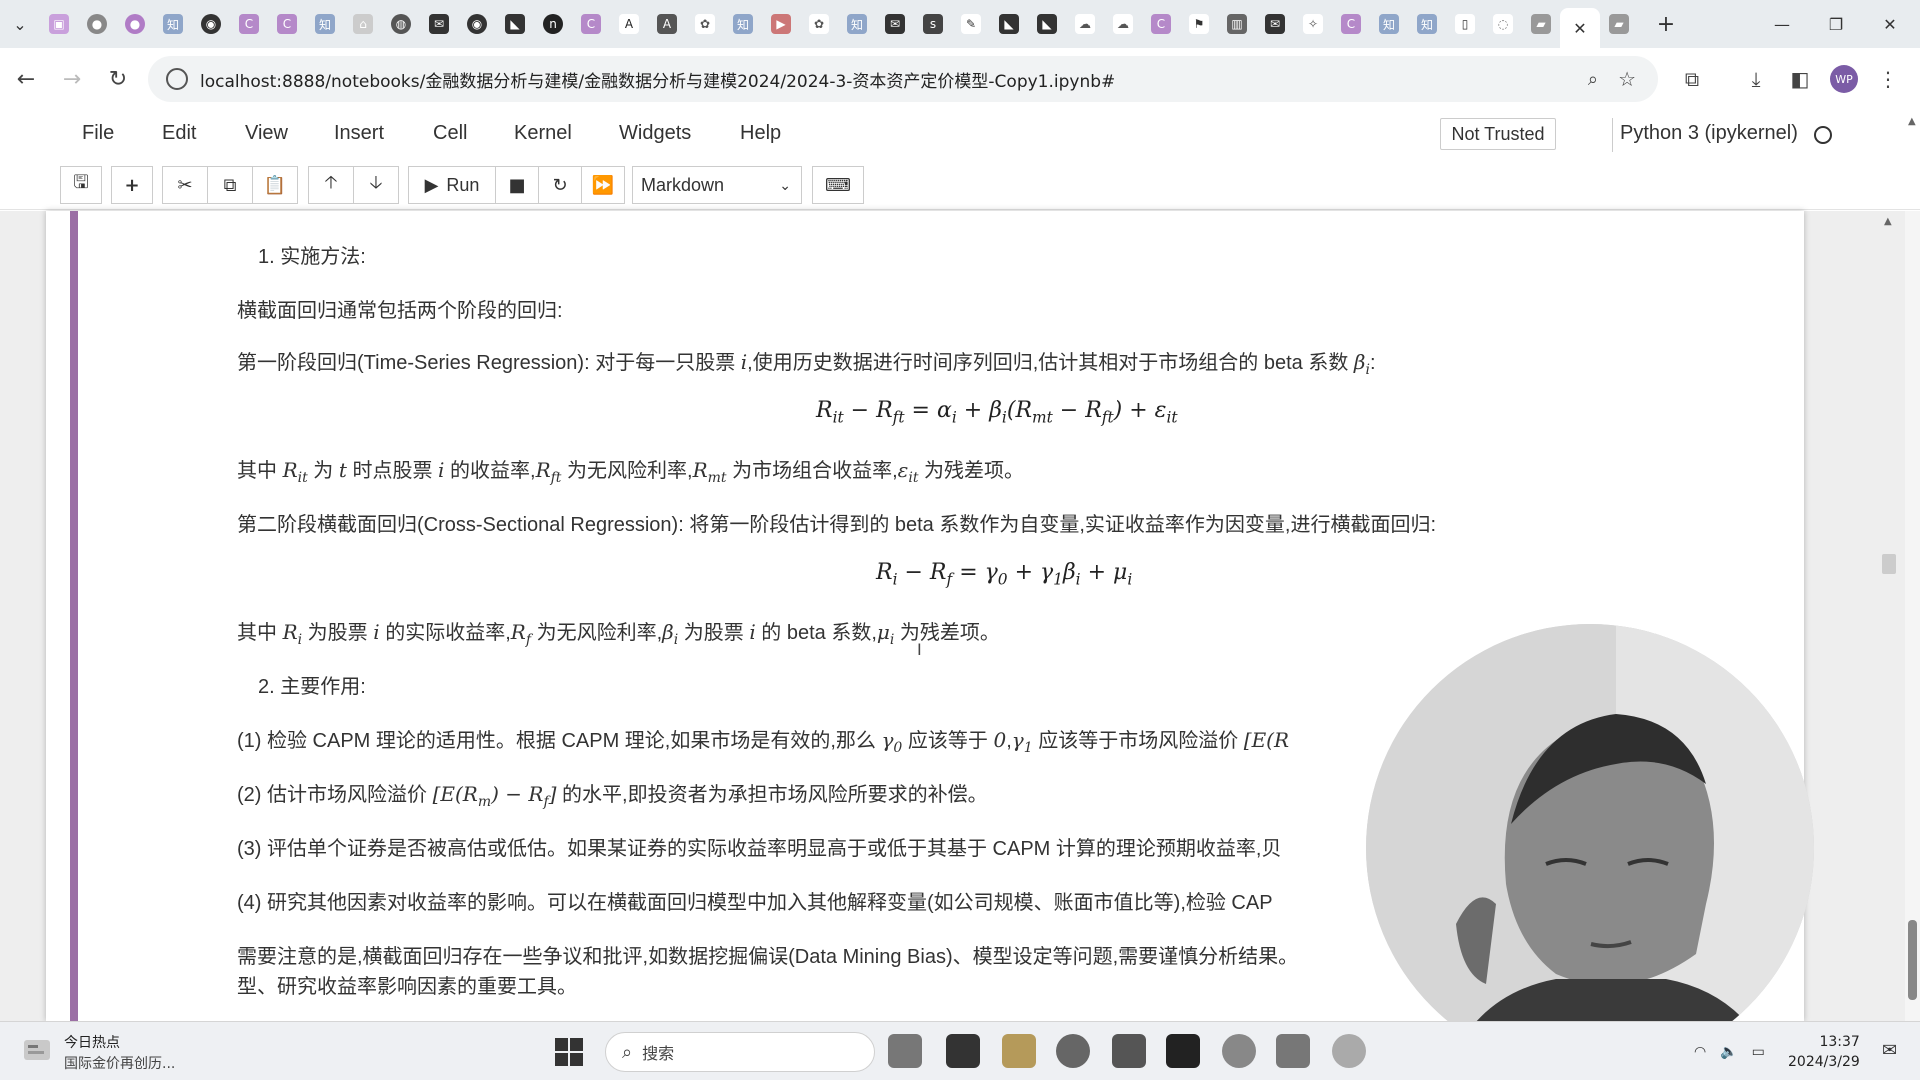 The image size is (1920, 1081). What do you see at coordinates (1889, 564) in the screenshot?
I see `cell-scroll-thumb` at bounding box center [1889, 564].